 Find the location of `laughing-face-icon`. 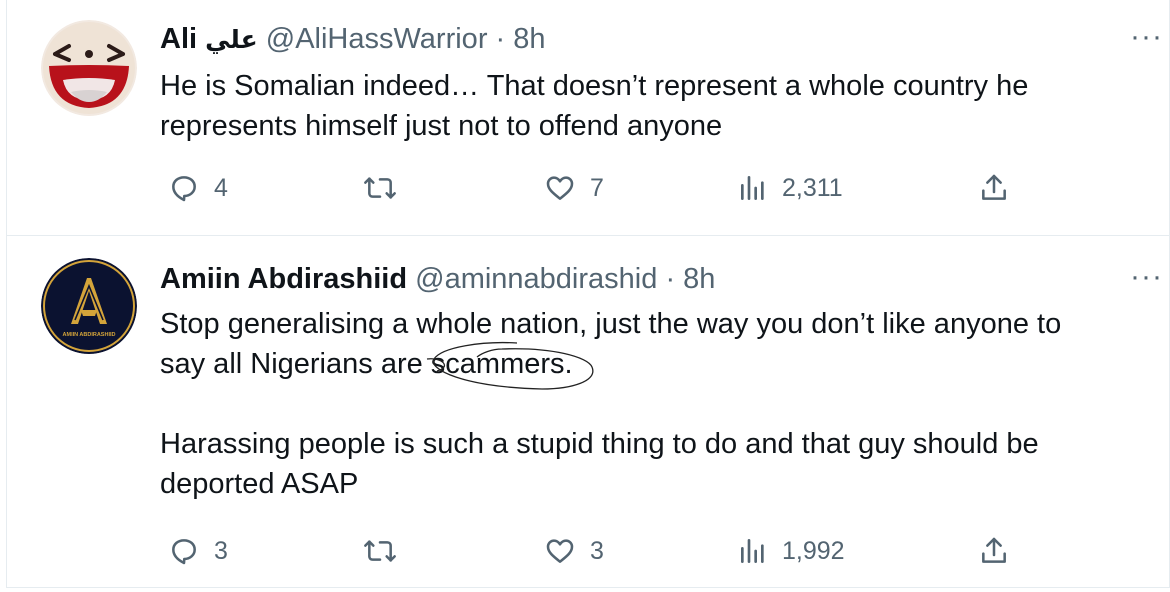

laughing-face-icon is located at coordinates (89, 68).